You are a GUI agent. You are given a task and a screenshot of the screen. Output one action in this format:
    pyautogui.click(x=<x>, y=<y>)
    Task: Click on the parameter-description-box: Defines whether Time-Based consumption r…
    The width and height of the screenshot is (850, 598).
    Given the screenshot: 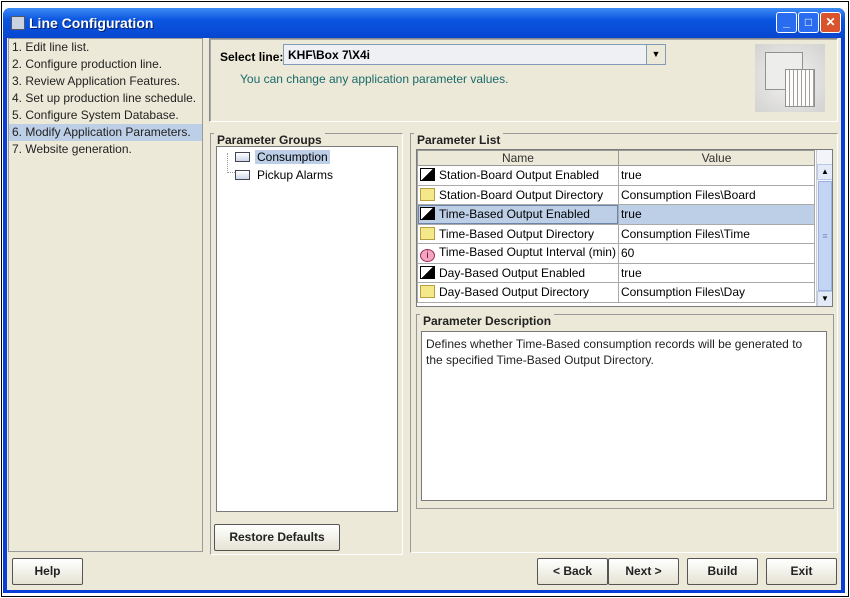 What is the action you would take?
    pyautogui.click(x=624, y=416)
    